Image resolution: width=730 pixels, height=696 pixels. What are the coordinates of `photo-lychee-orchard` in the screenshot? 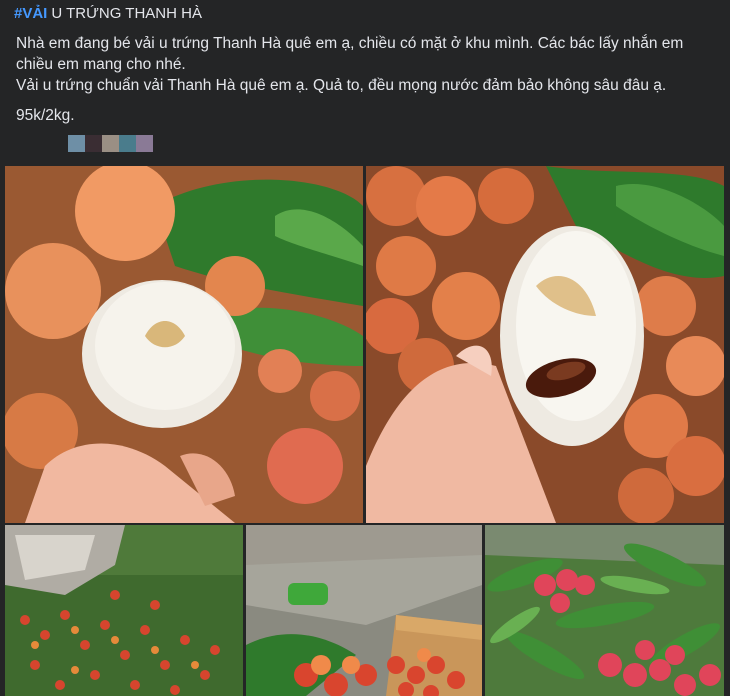 It's located at (124, 610).